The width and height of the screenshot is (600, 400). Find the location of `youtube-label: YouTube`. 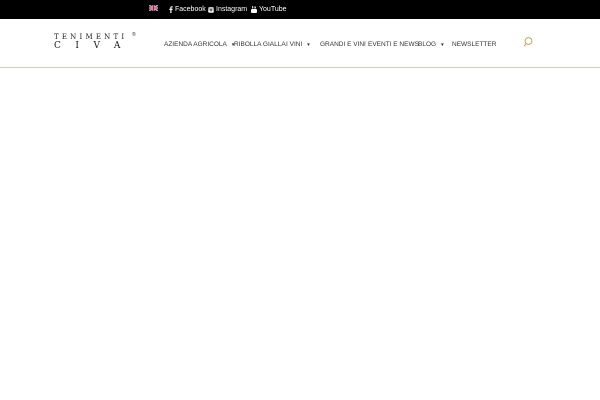

youtube-label: YouTube is located at coordinates (273, 9).